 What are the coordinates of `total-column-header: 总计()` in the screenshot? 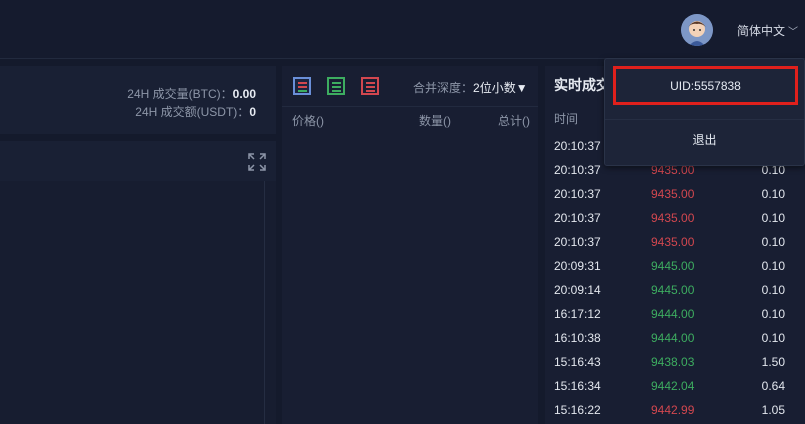 It's located at (514, 121).